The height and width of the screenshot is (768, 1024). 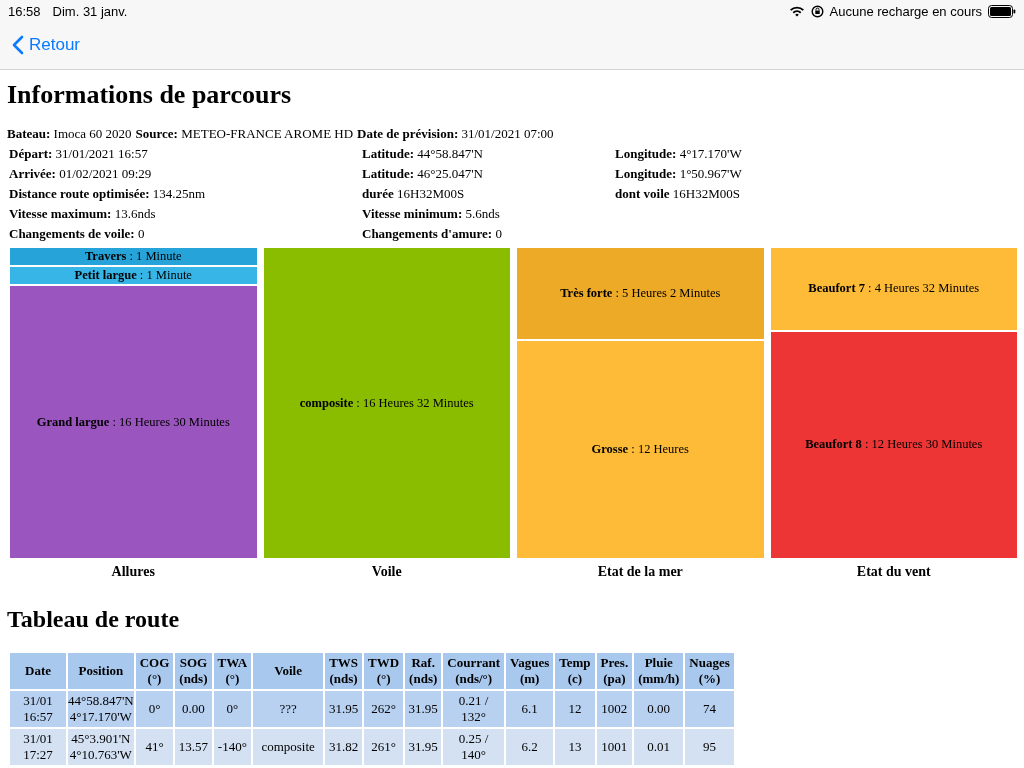 I want to click on wifi-icon, so click(x=796, y=11).